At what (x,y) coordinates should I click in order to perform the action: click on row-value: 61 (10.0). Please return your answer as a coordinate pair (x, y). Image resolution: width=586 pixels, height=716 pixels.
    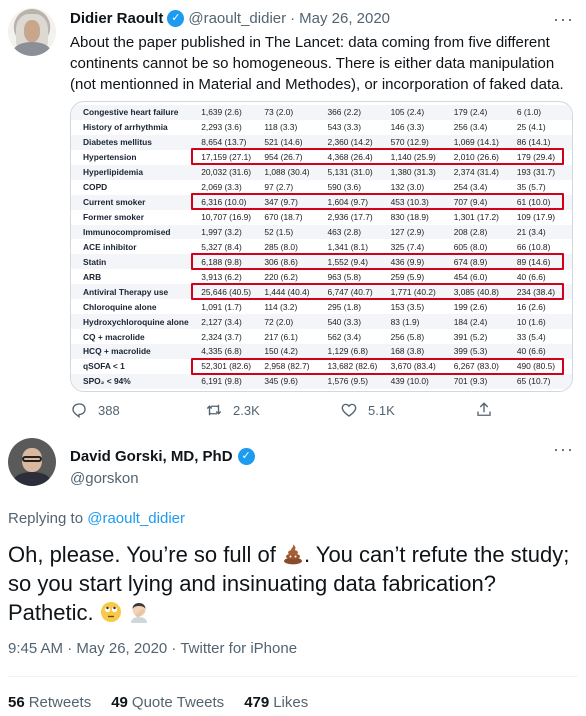
    Looking at the image, I should click on (540, 202).